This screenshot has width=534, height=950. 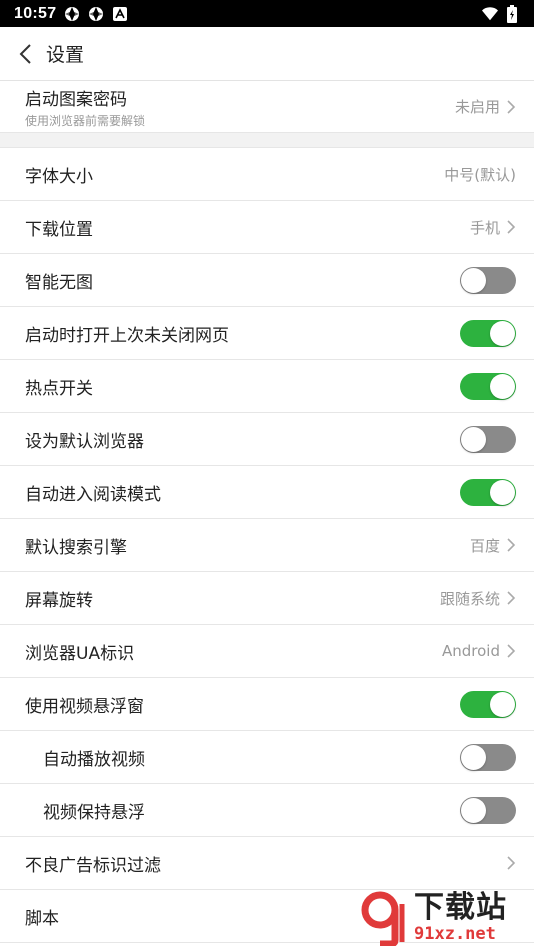 I want to click on default-browser-toggle, so click(x=488, y=439).